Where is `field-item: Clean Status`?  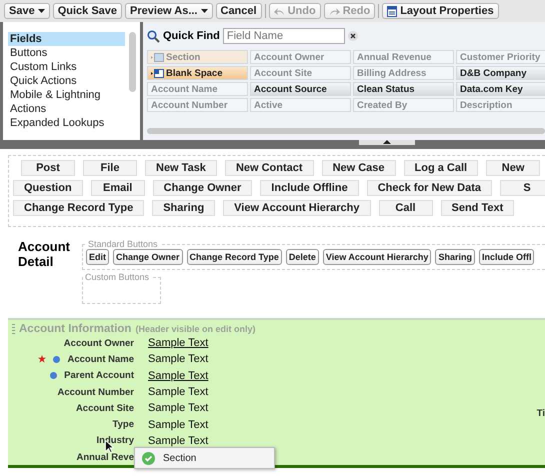 field-item: Clean Status is located at coordinates (403, 89).